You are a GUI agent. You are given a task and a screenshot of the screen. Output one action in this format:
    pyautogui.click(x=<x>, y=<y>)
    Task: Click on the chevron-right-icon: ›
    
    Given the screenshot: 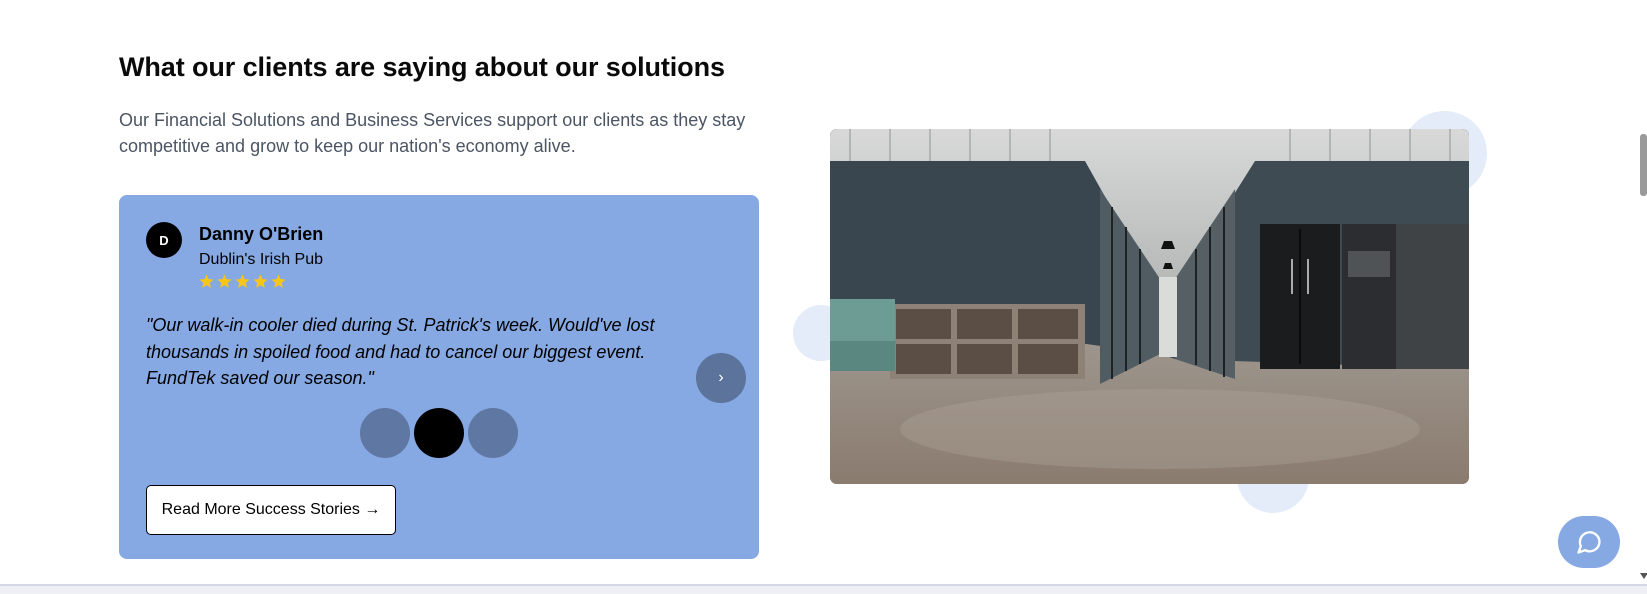 What is the action you would take?
    pyautogui.click(x=721, y=377)
    